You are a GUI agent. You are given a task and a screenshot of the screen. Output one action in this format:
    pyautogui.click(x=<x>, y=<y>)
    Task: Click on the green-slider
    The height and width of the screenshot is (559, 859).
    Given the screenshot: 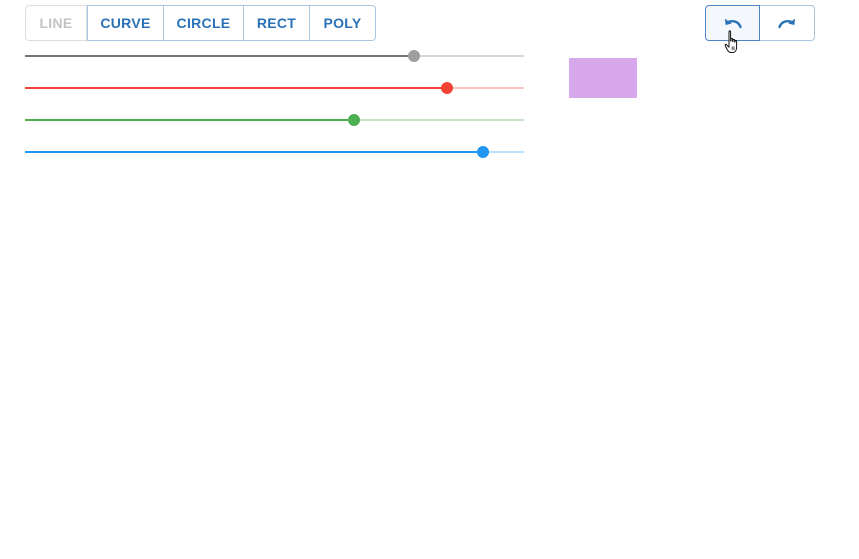 What is the action you would take?
    pyautogui.click(x=274, y=120)
    